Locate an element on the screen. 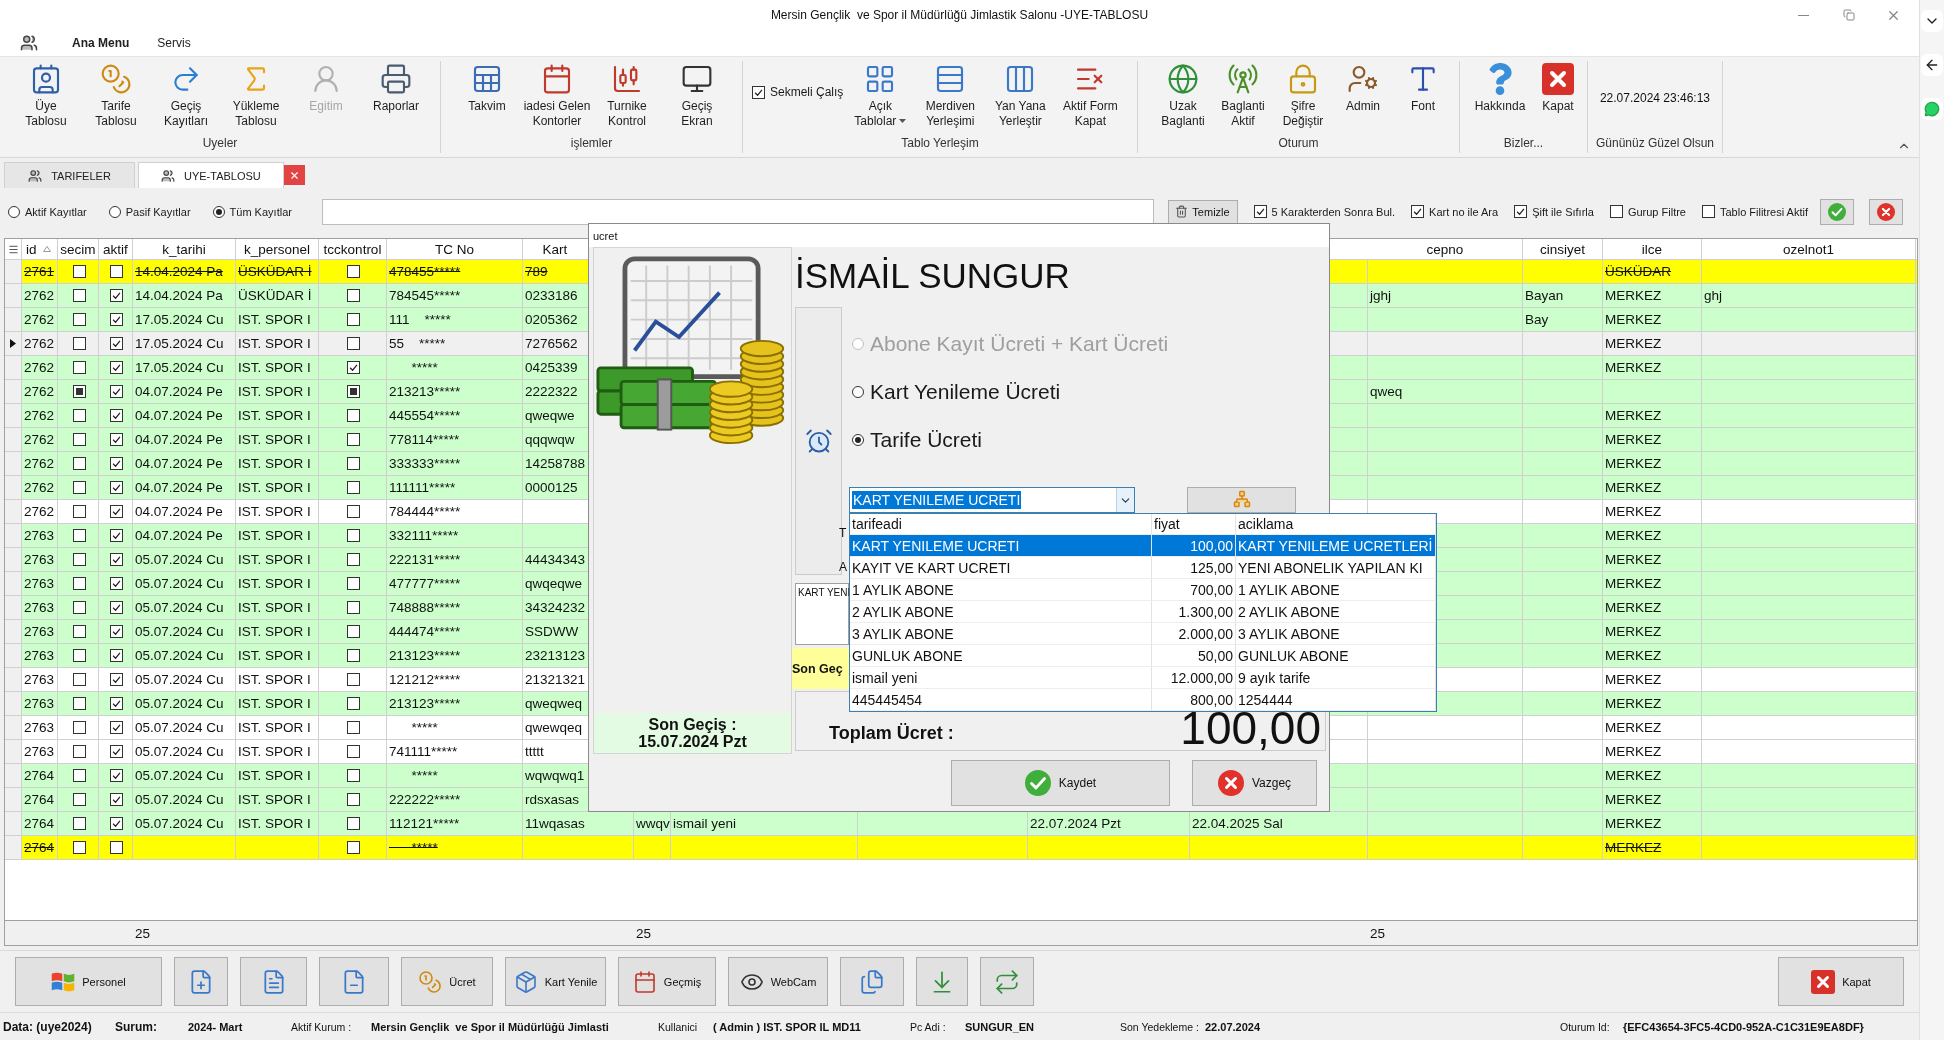  clock-text: 22.07.2024 23:46:13 is located at coordinates (1655, 97).